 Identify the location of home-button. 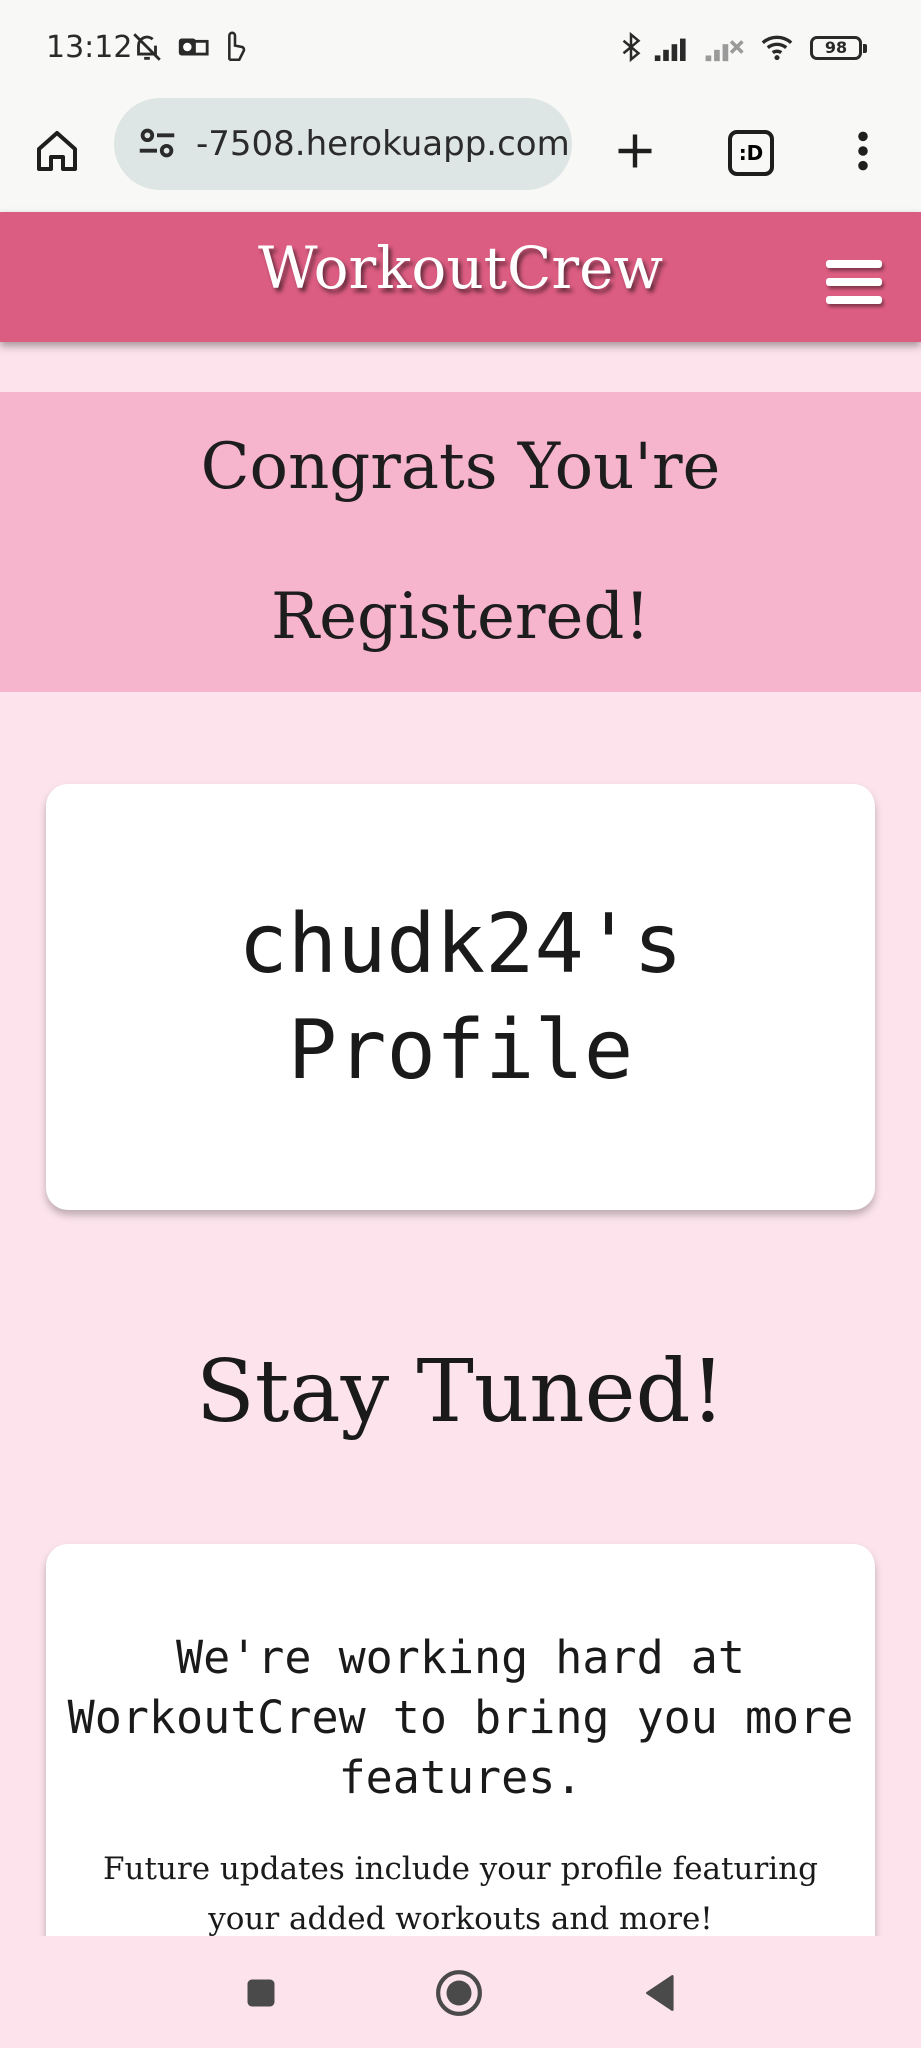
(57, 153).